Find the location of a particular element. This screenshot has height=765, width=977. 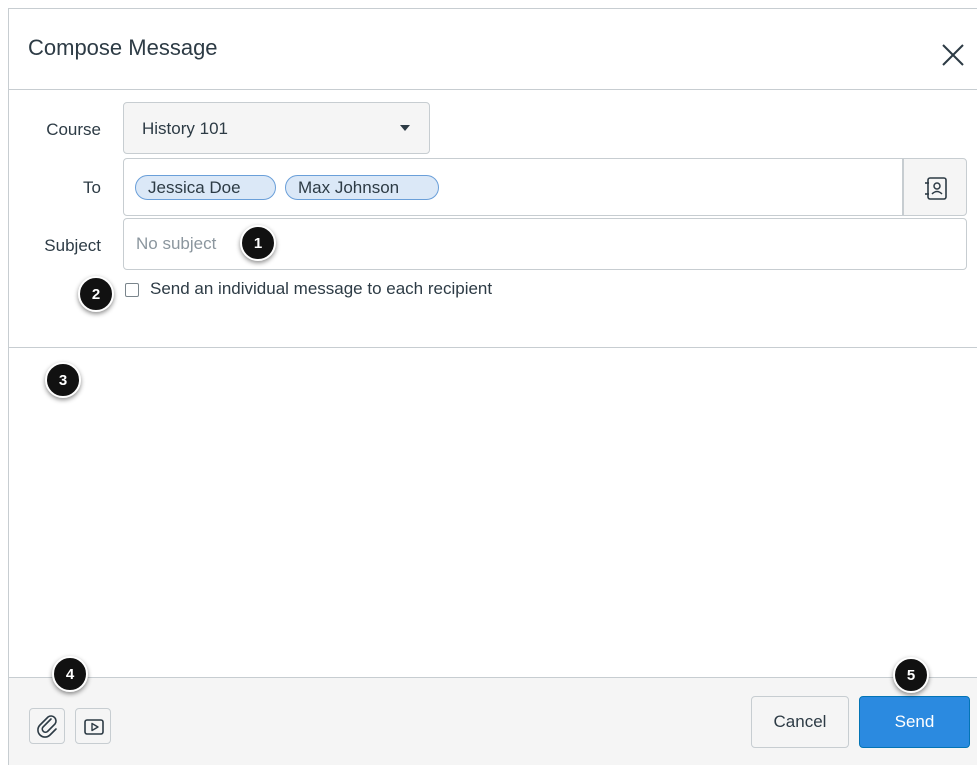

record-media-button is located at coordinates (93, 726).